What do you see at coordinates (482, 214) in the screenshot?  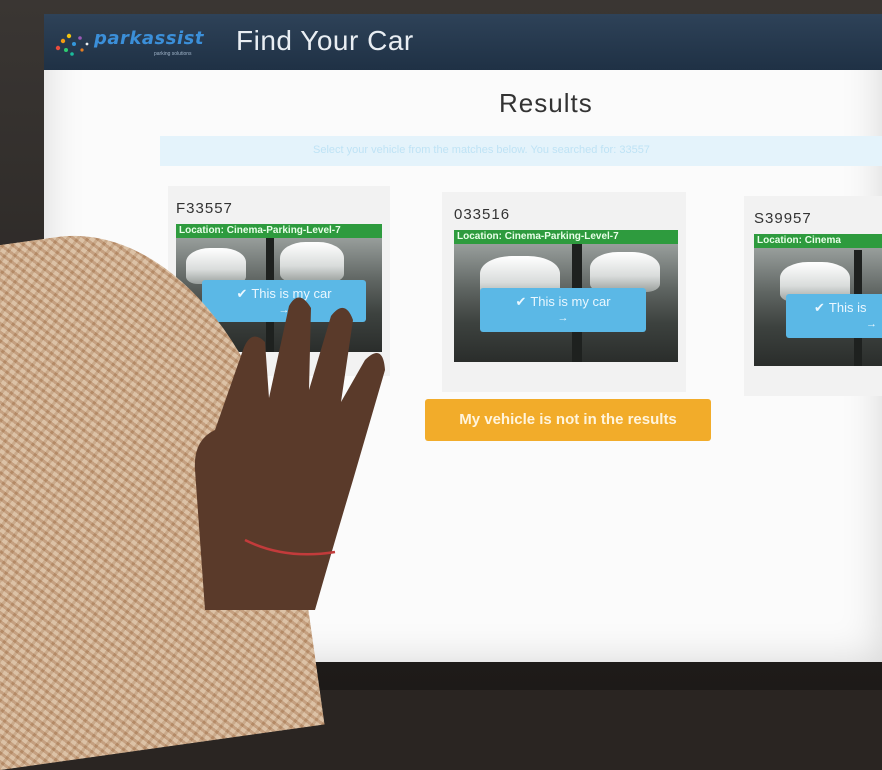 I see `card-plate: 033516` at bounding box center [482, 214].